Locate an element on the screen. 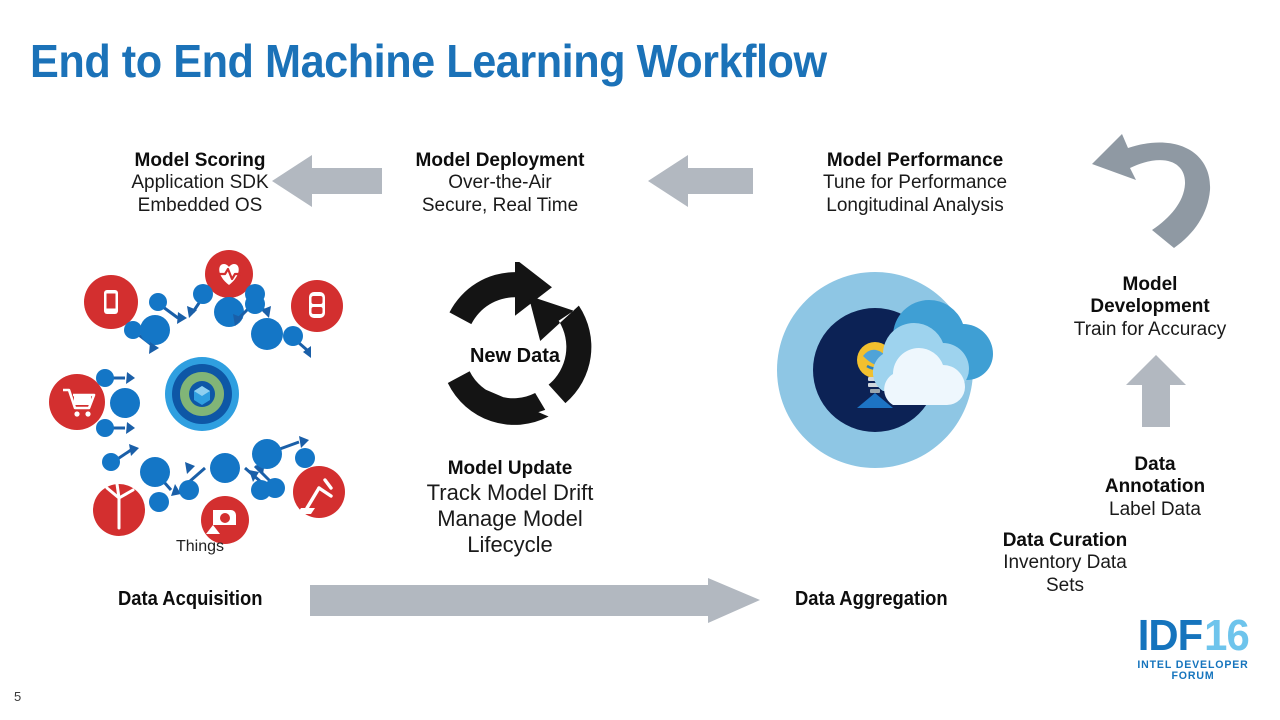  new-data-label: New Data is located at coordinates (515, 356).